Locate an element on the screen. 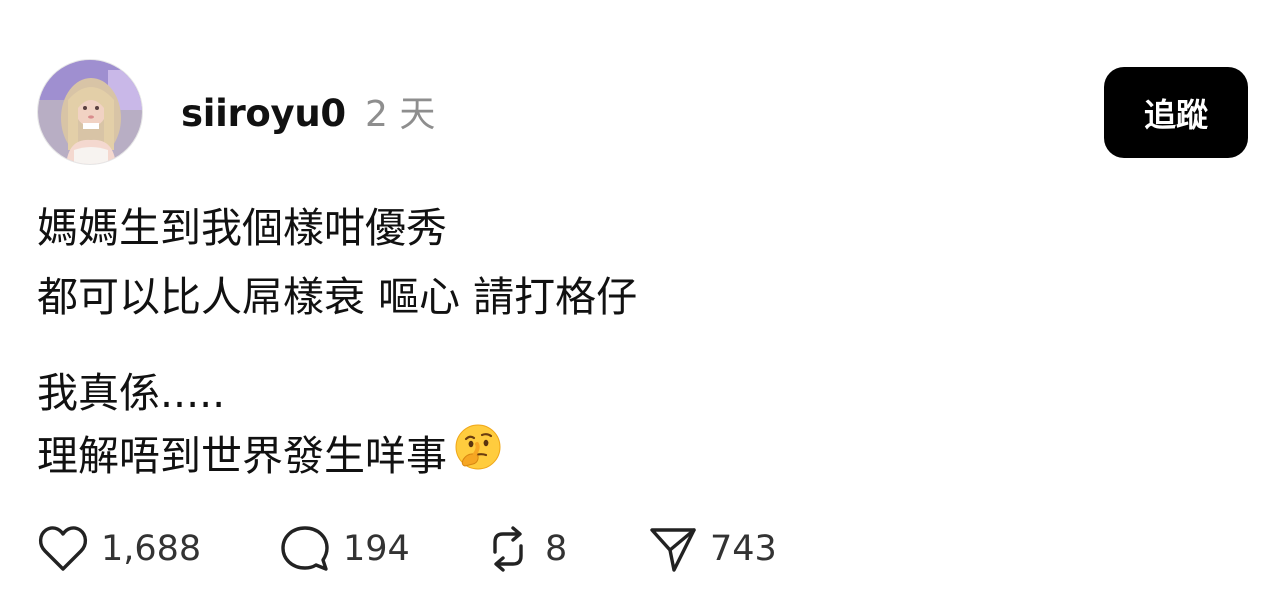 The width and height of the screenshot is (1284, 599). avatar-image is located at coordinates (90, 112).